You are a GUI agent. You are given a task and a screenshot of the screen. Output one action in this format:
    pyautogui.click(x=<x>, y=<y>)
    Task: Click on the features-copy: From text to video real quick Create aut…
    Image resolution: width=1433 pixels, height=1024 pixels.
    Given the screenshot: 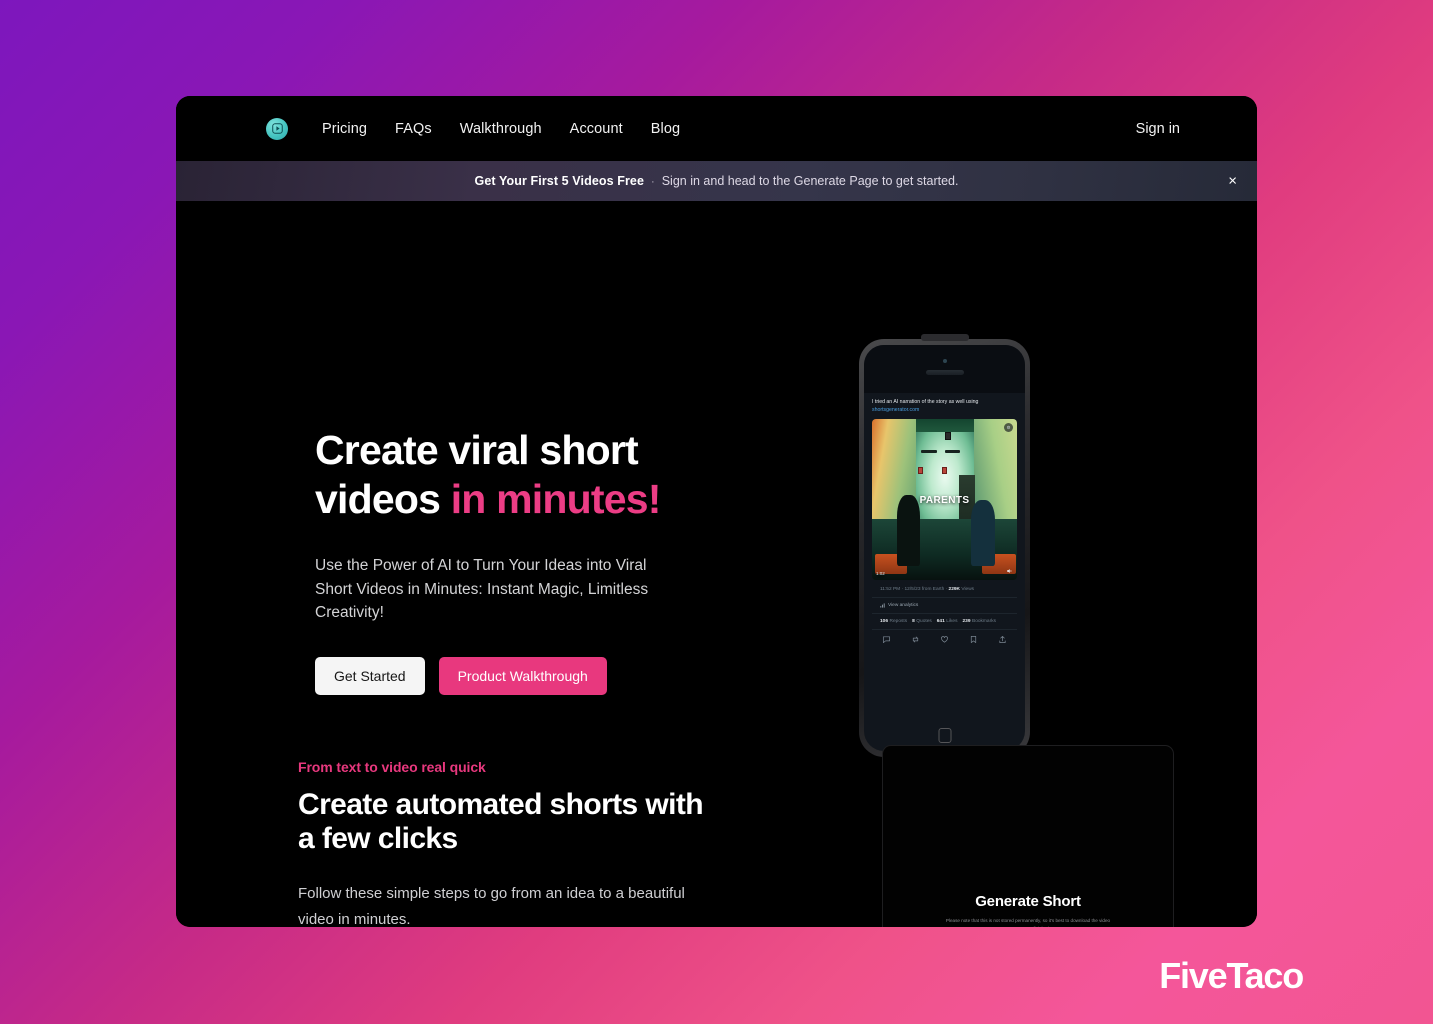 What is the action you would take?
    pyautogui.click(x=523, y=843)
    